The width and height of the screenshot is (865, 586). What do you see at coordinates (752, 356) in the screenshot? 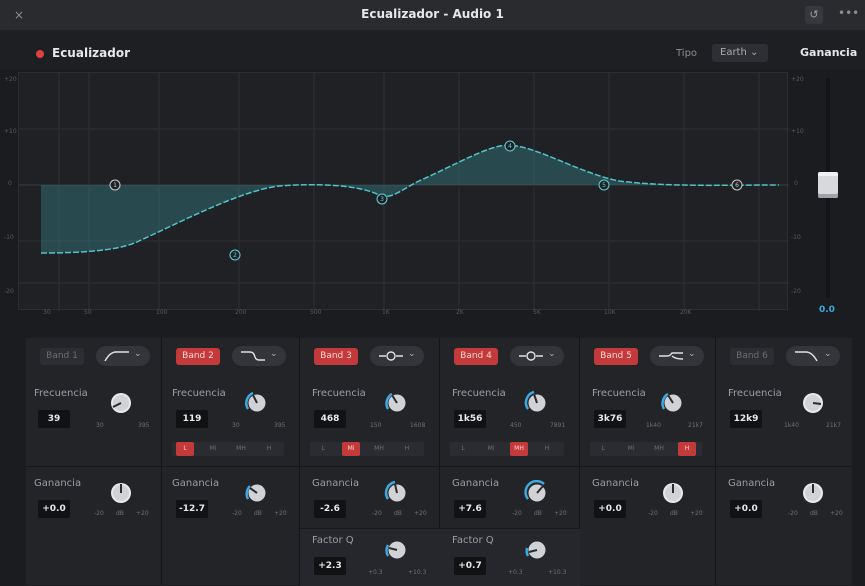
I see `band-6-toggle: Band 6` at bounding box center [752, 356].